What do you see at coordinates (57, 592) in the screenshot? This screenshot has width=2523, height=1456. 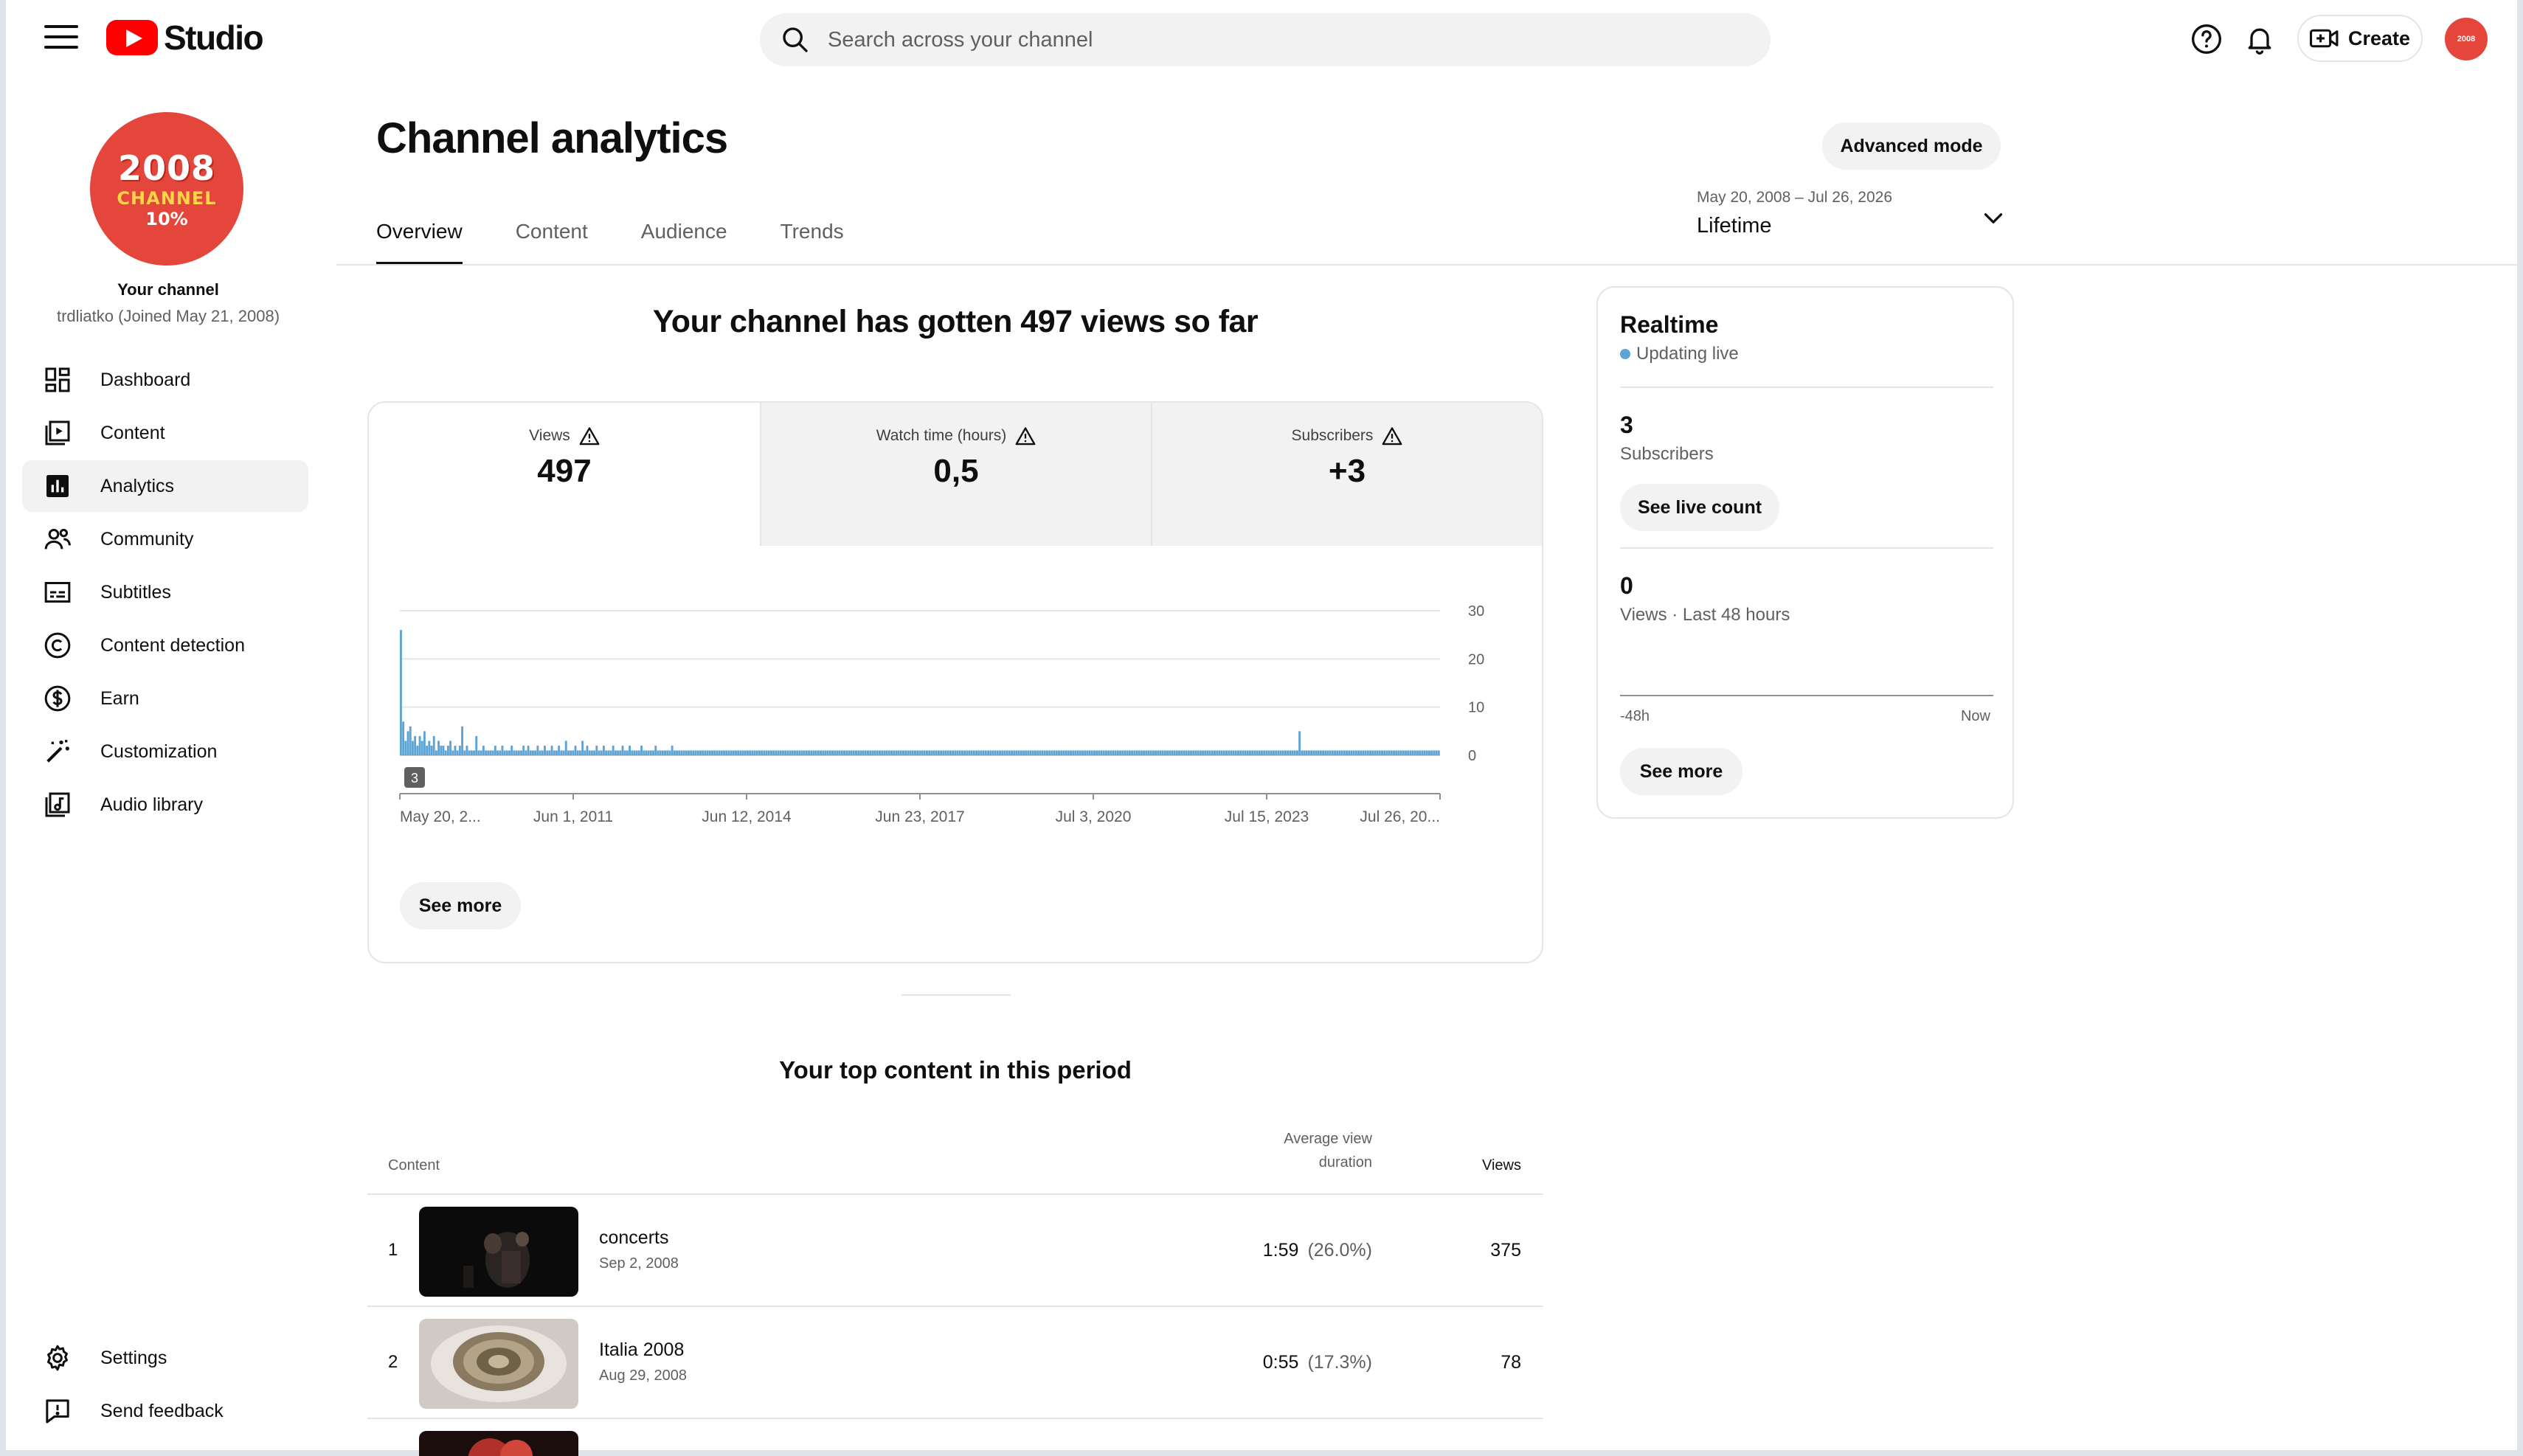 I see `subtitles-icon` at bounding box center [57, 592].